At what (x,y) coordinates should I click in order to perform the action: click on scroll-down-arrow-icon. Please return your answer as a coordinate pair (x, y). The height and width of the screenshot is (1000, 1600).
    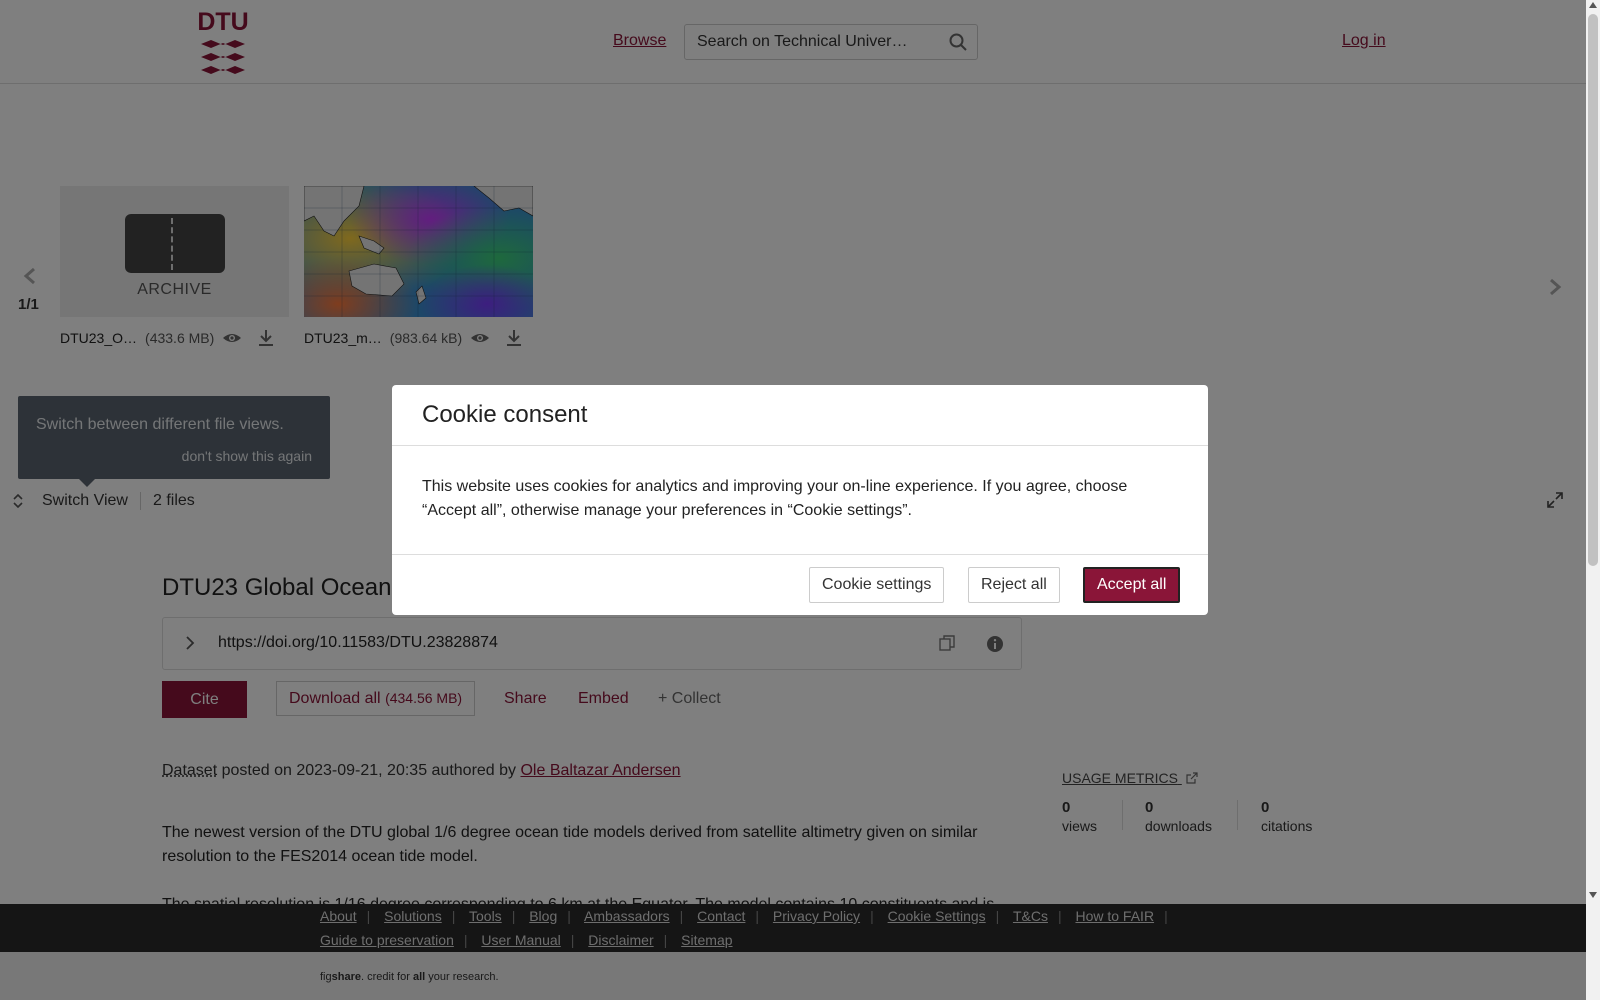
    Looking at the image, I should click on (1593, 895).